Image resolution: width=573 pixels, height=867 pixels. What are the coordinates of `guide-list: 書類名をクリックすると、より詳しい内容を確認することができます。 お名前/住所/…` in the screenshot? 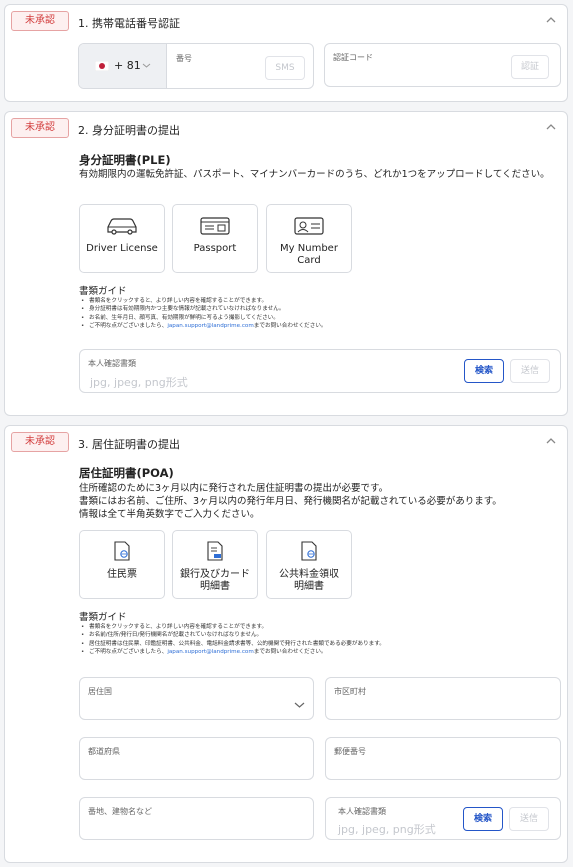 It's located at (319, 639).